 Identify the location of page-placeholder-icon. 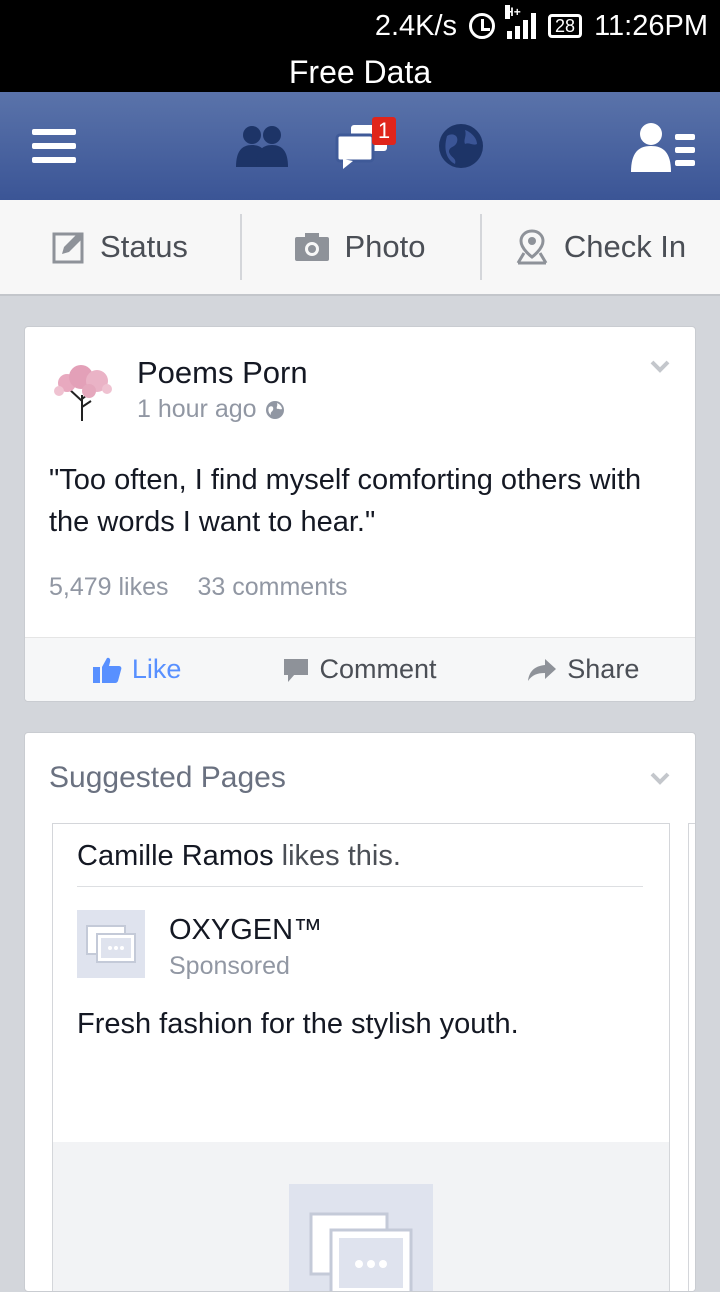
(111, 944).